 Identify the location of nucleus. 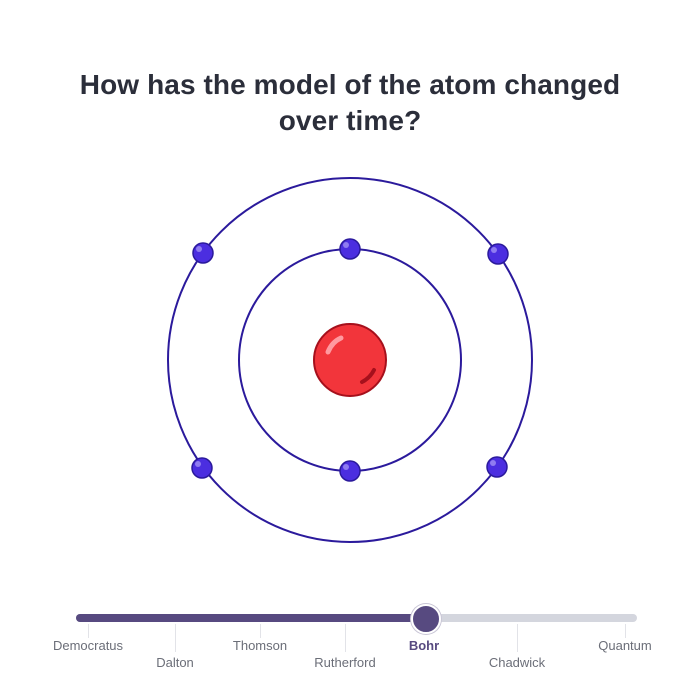
(350, 360).